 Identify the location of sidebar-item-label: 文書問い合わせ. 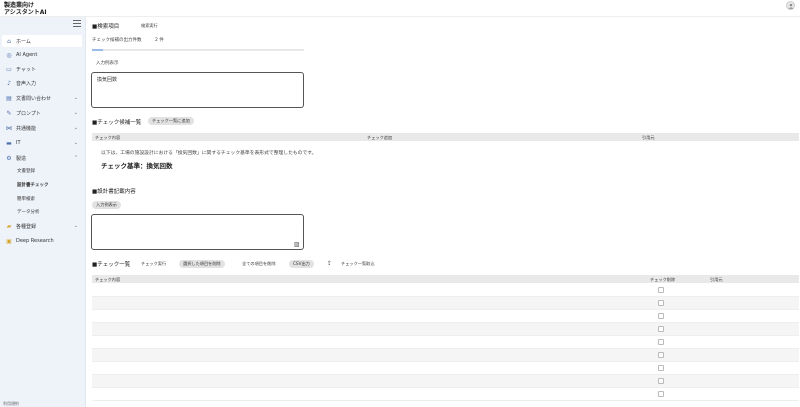
(34, 98).